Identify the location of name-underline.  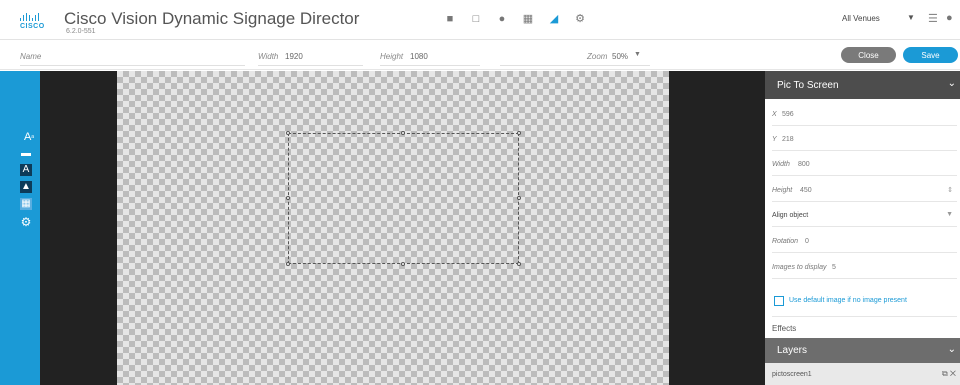
(132, 65).